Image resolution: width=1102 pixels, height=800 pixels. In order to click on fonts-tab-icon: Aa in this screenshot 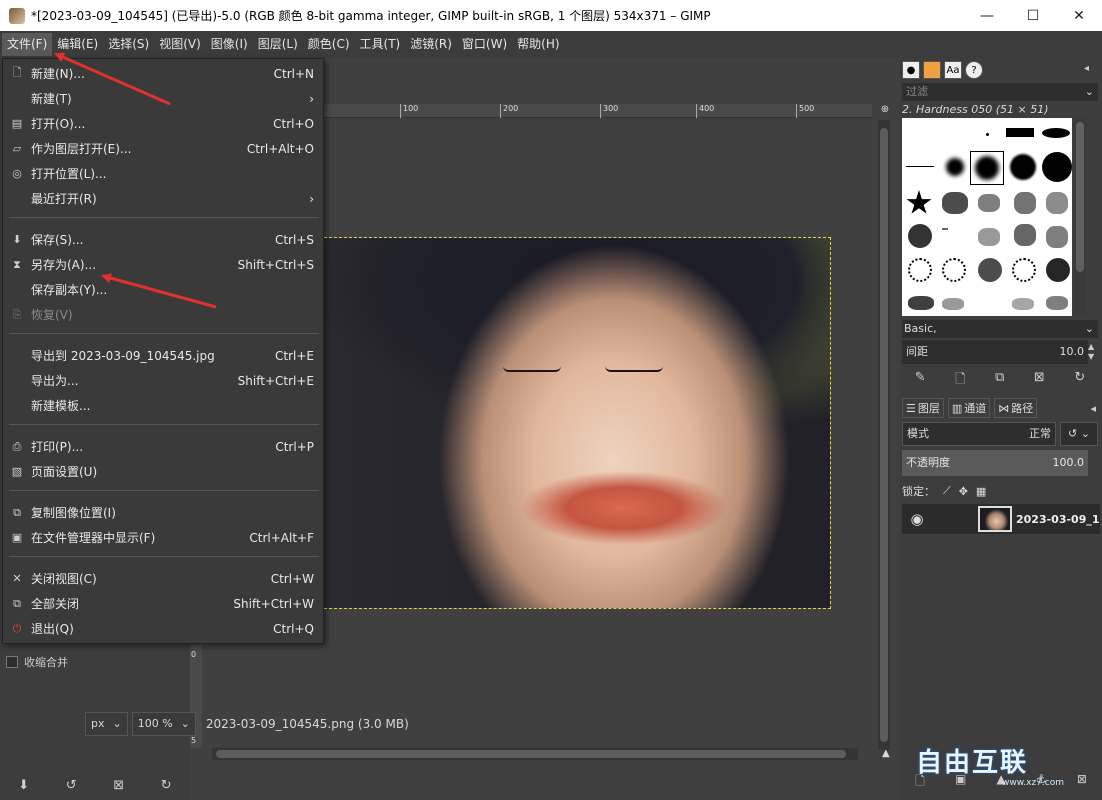, I will do `click(953, 70)`.